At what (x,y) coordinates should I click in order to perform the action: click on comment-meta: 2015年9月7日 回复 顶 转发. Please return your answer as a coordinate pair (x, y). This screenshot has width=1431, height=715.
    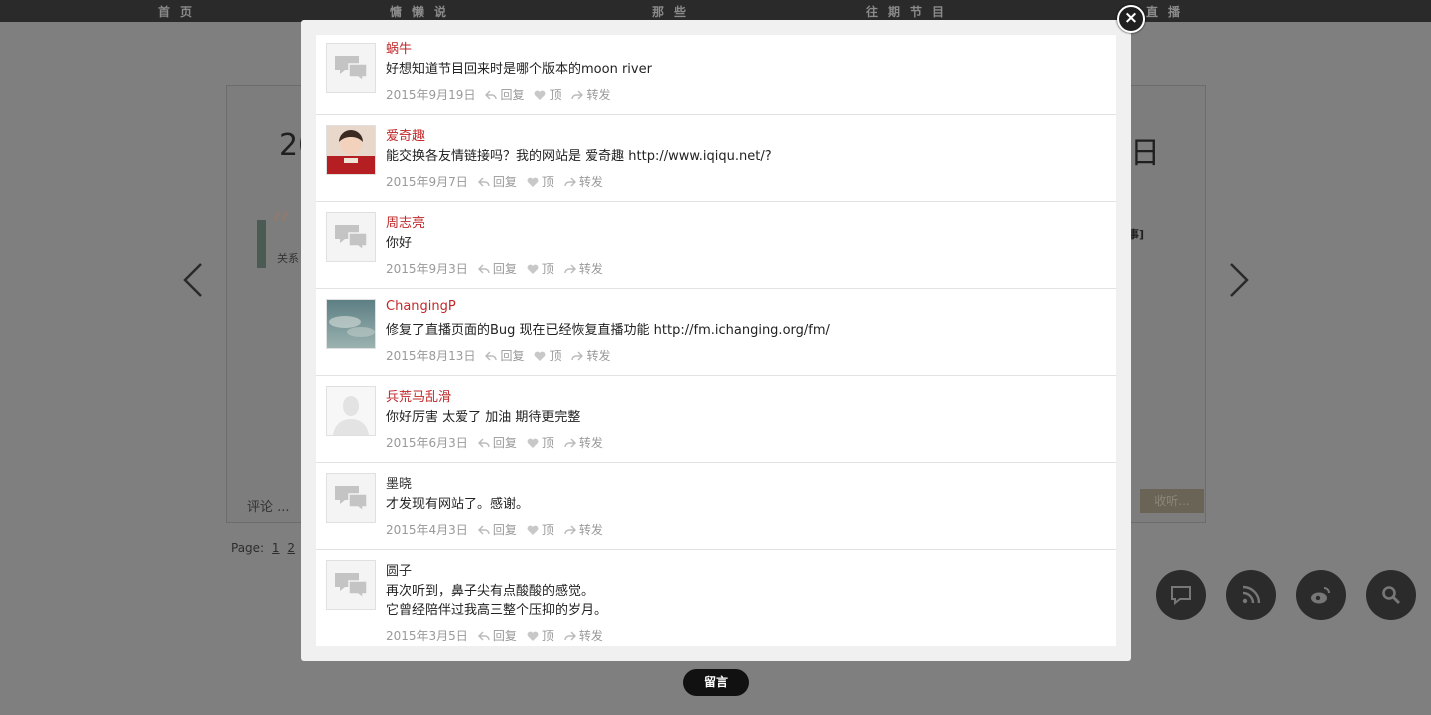
    Looking at the image, I should click on (494, 181).